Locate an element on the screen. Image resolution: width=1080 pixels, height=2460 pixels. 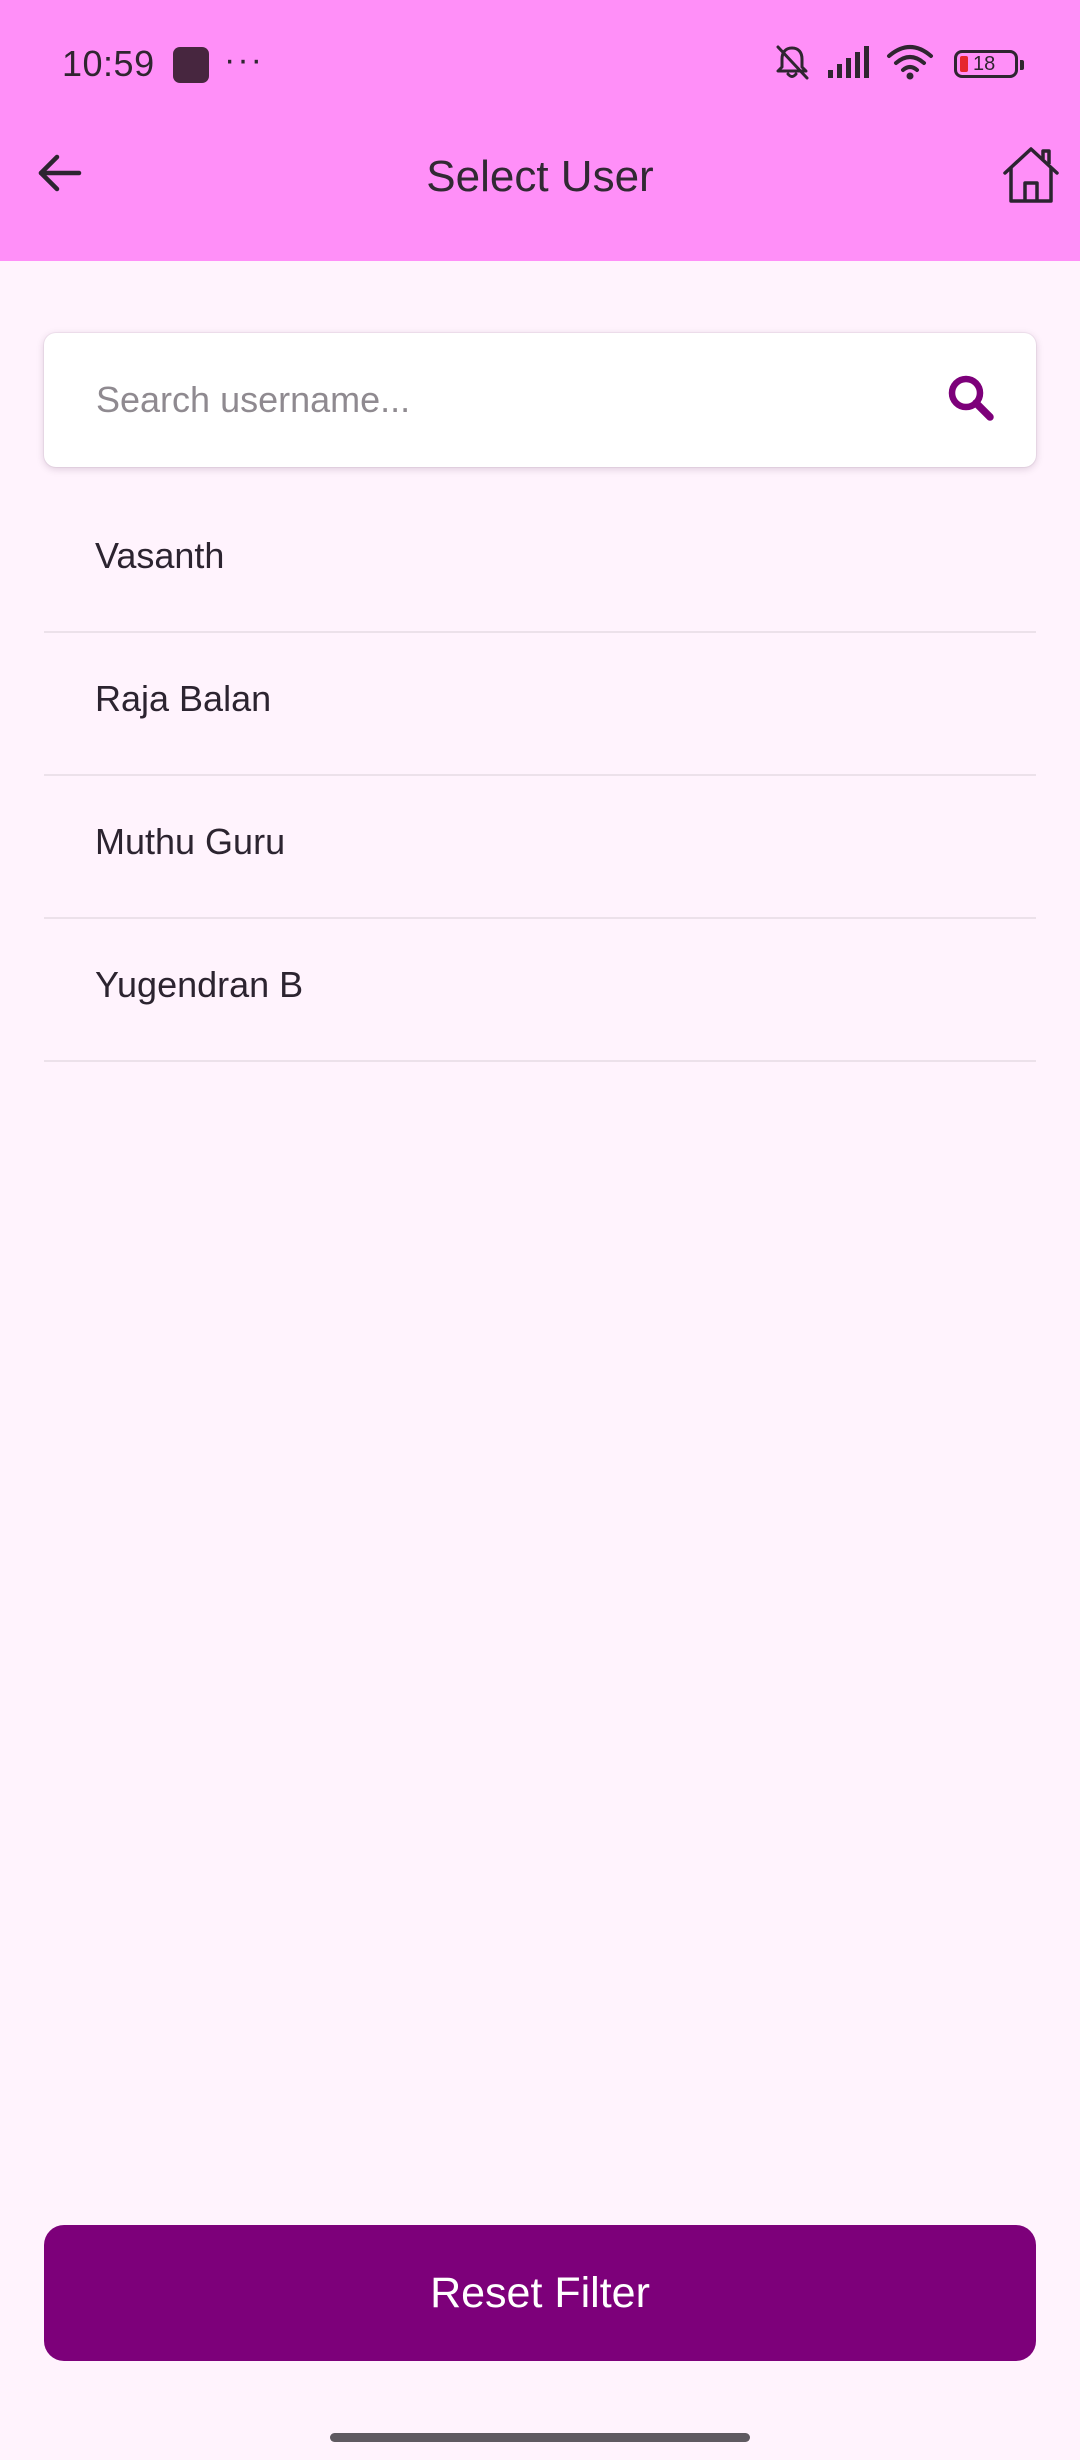
search-icon is located at coordinates (971, 400).